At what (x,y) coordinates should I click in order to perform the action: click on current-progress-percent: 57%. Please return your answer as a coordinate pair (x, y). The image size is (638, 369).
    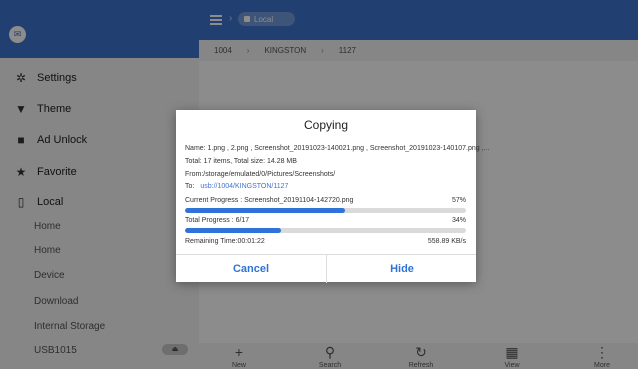
    Looking at the image, I should click on (458, 200).